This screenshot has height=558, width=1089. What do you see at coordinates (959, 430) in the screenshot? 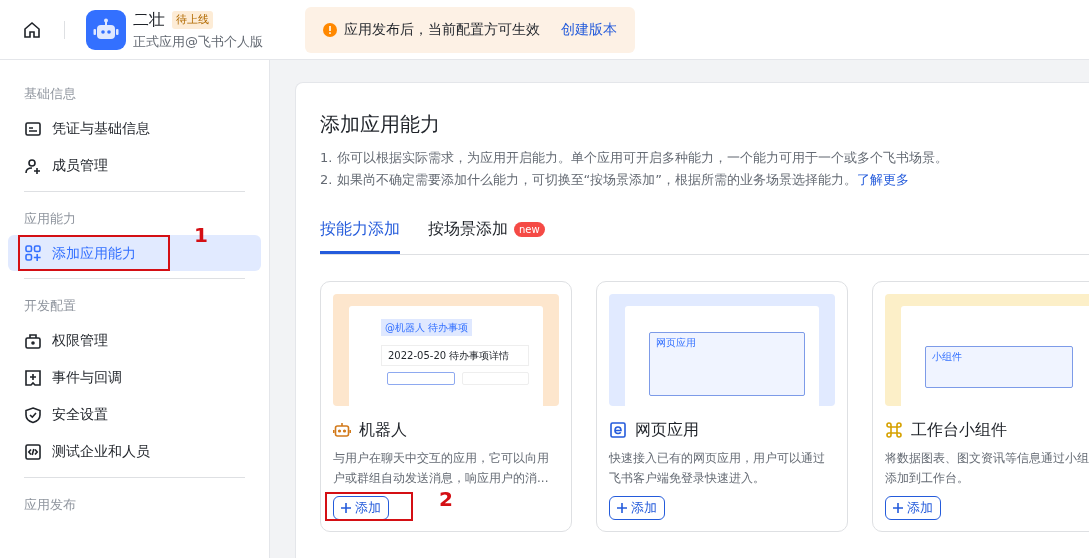
I see `card-title: 工作台小组件` at bounding box center [959, 430].